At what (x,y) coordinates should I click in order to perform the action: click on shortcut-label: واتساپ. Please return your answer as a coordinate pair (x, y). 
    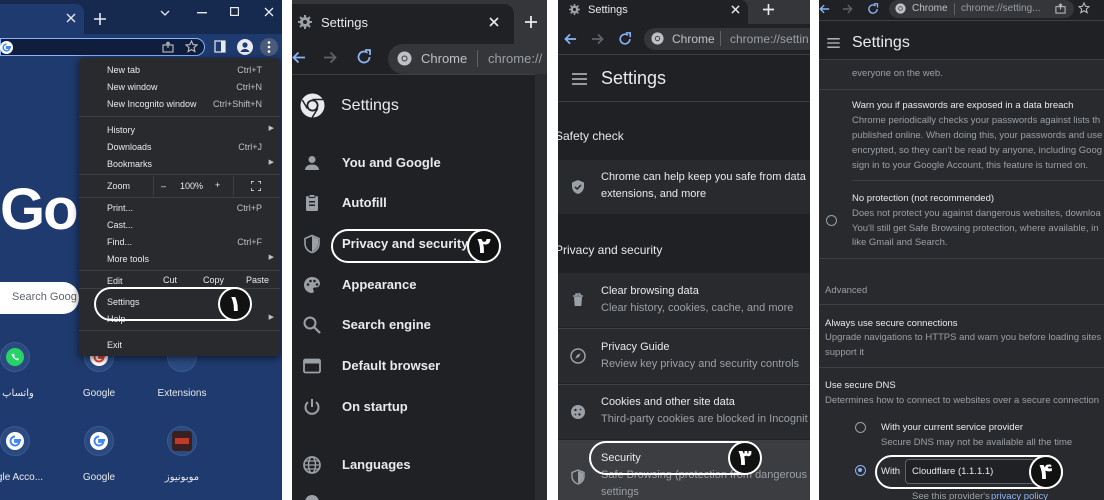
    Looking at the image, I should click on (18, 393).